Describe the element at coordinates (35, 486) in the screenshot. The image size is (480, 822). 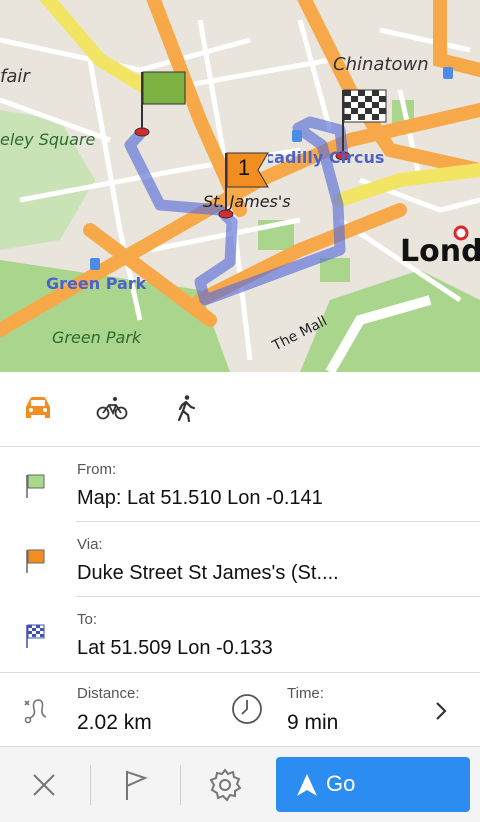
I see `green-flag-icon` at that location.